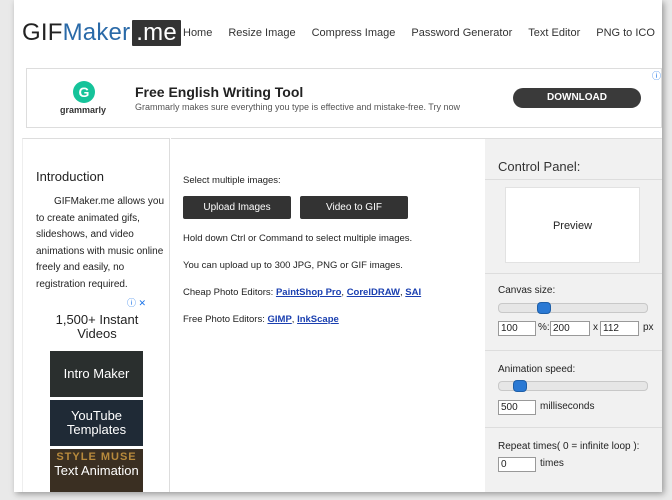 The height and width of the screenshot is (500, 672). What do you see at coordinates (527, 290) in the screenshot?
I see `canvas-size-label: Canvas size:` at bounding box center [527, 290].